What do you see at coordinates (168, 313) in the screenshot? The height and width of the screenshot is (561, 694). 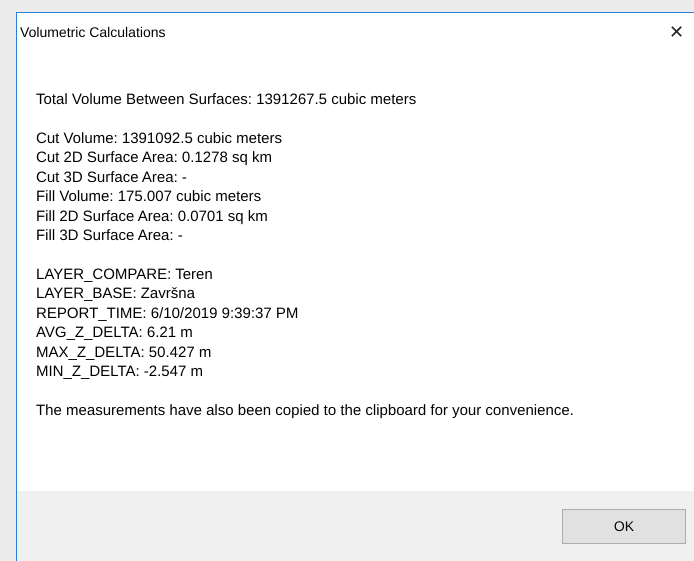 I see `info-line: REPORT_TIME: 6/10/2019 9:39:37 PM` at bounding box center [168, 313].